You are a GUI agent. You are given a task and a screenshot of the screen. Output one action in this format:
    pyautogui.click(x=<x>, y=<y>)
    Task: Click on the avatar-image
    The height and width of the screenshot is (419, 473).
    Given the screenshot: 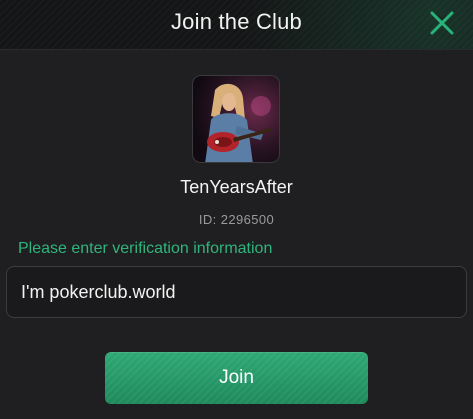 What is the action you would take?
    pyautogui.click(x=236, y=119)
    